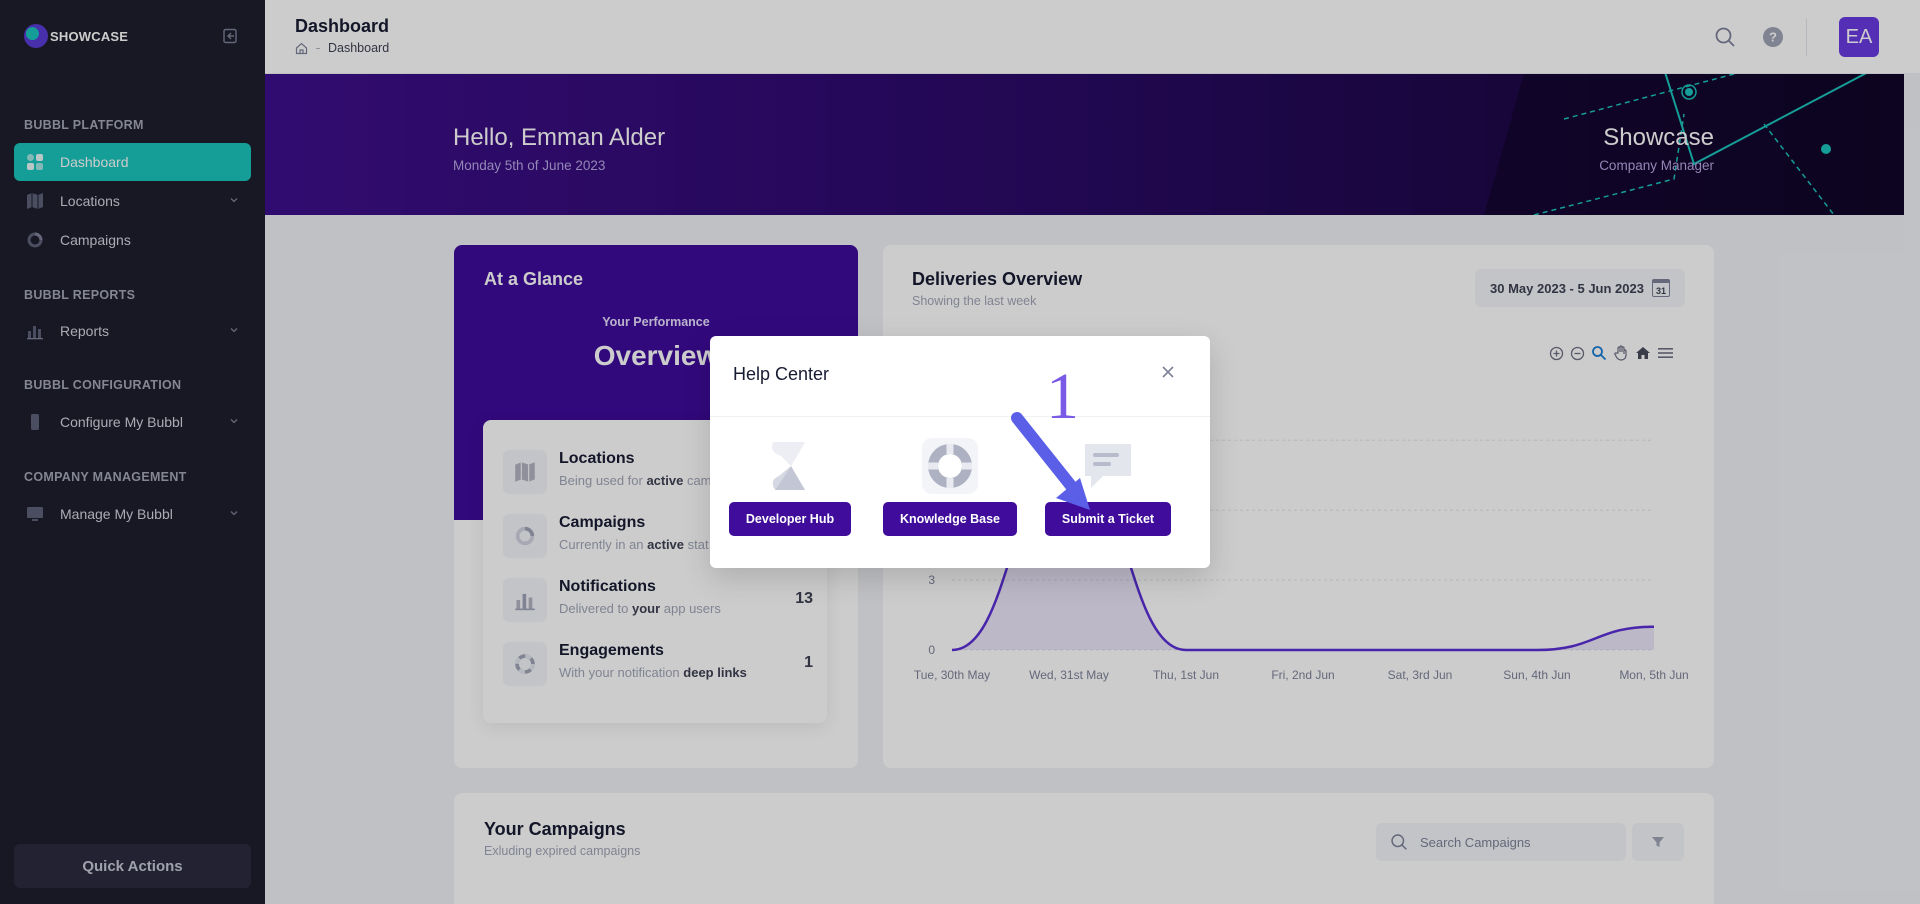  I want to click on help-option-knowledge-base: Knowledge Base, so click(950, 487).